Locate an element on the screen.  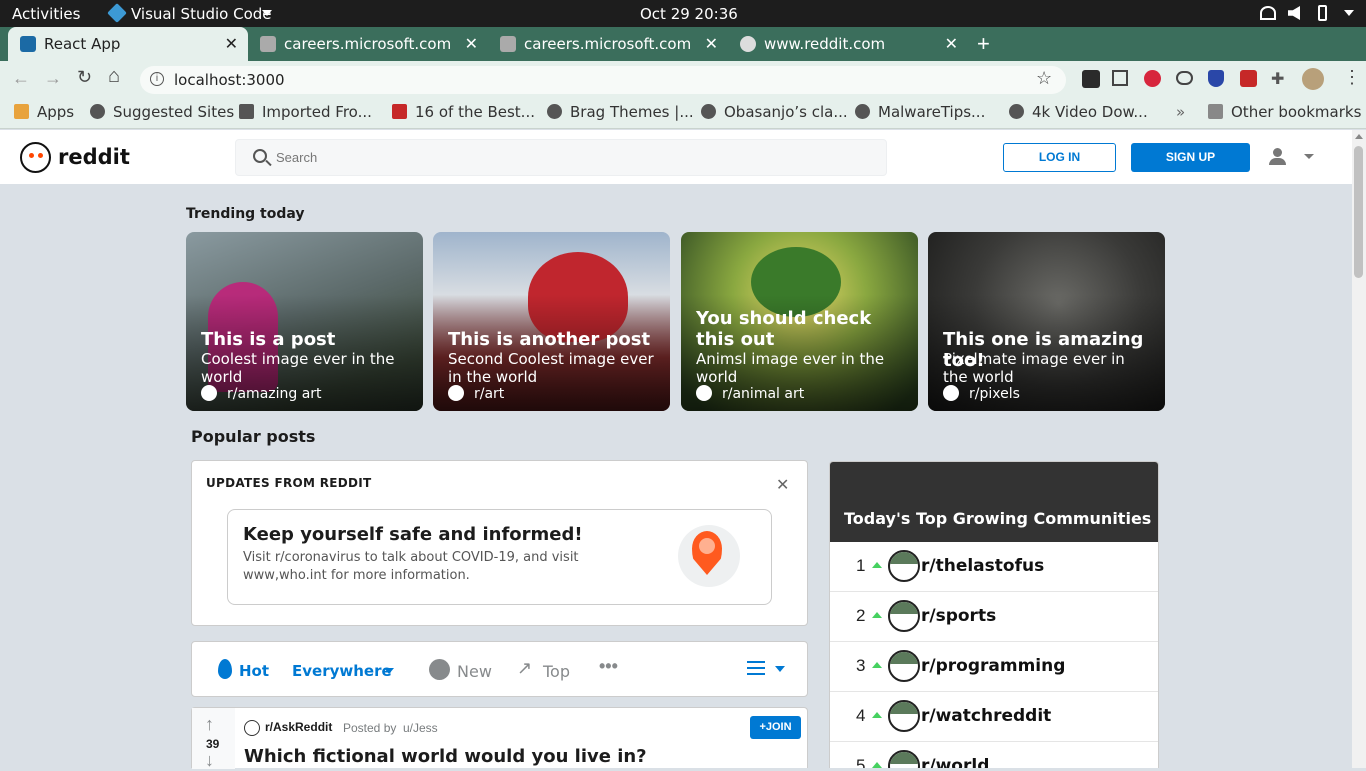
tab-careers-1: careers.microsoft.com ✕ is located at coordinates (368, 44).